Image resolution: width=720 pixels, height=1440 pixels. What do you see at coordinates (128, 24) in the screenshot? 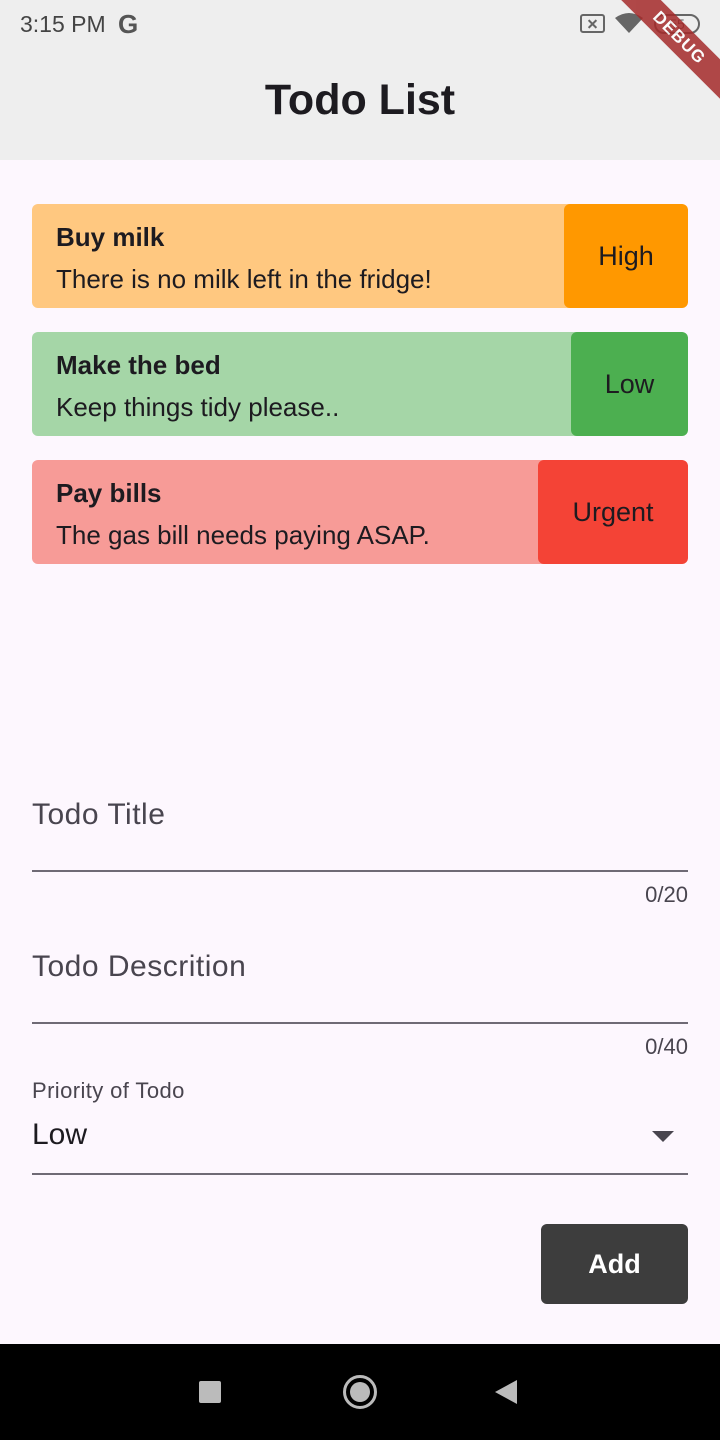
I see `google-g-icon: G` at bounding box center [128, 24].